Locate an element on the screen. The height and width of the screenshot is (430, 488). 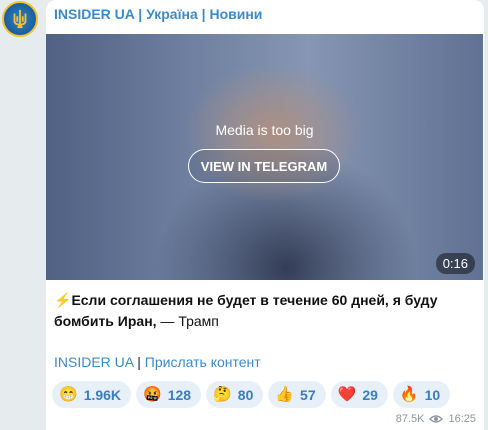
message-meta: 87.5K 16:25 is located at coordinates (436, 419).